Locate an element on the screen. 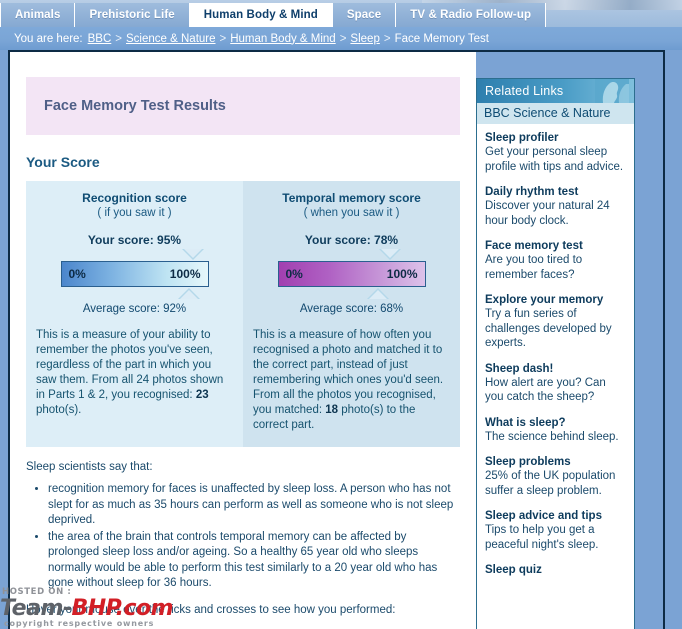  tab-space: Space is located at coordinates (364, 15).